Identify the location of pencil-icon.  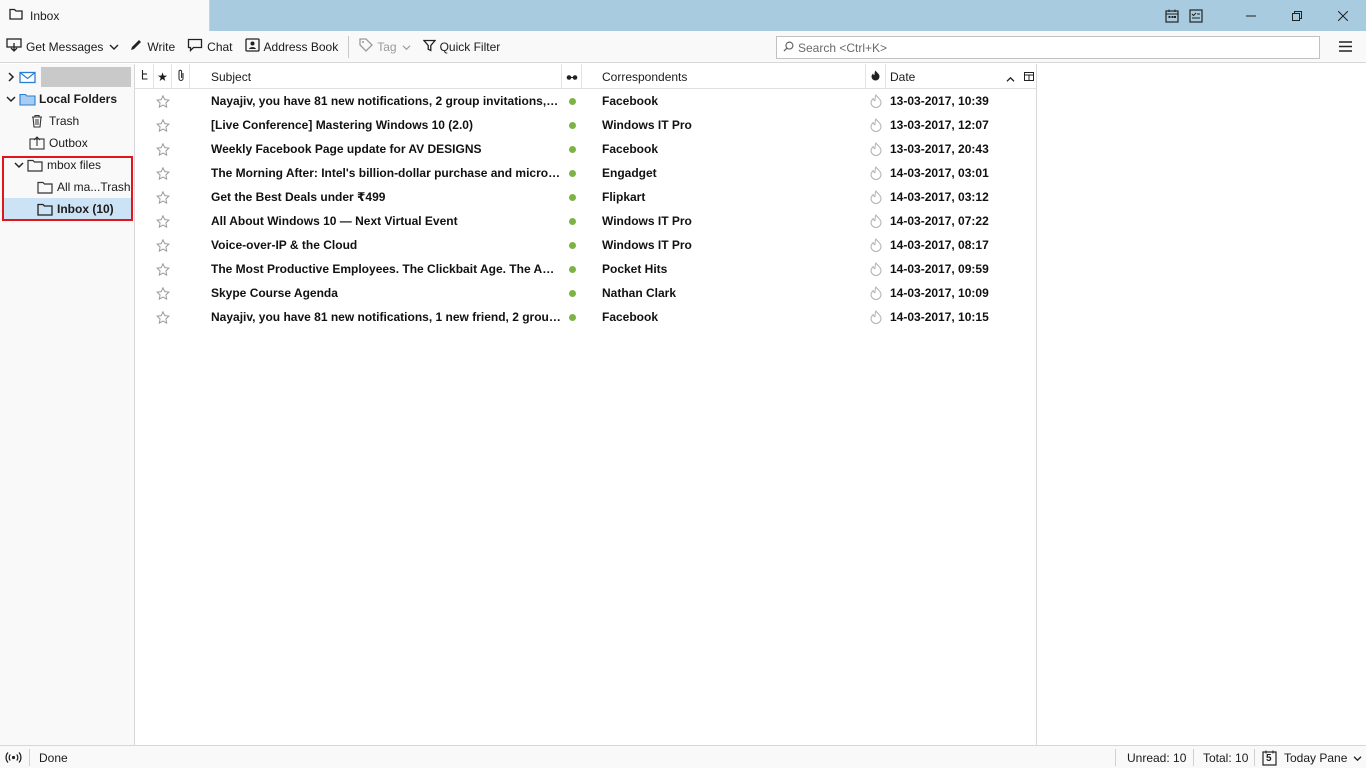
(136, 46).